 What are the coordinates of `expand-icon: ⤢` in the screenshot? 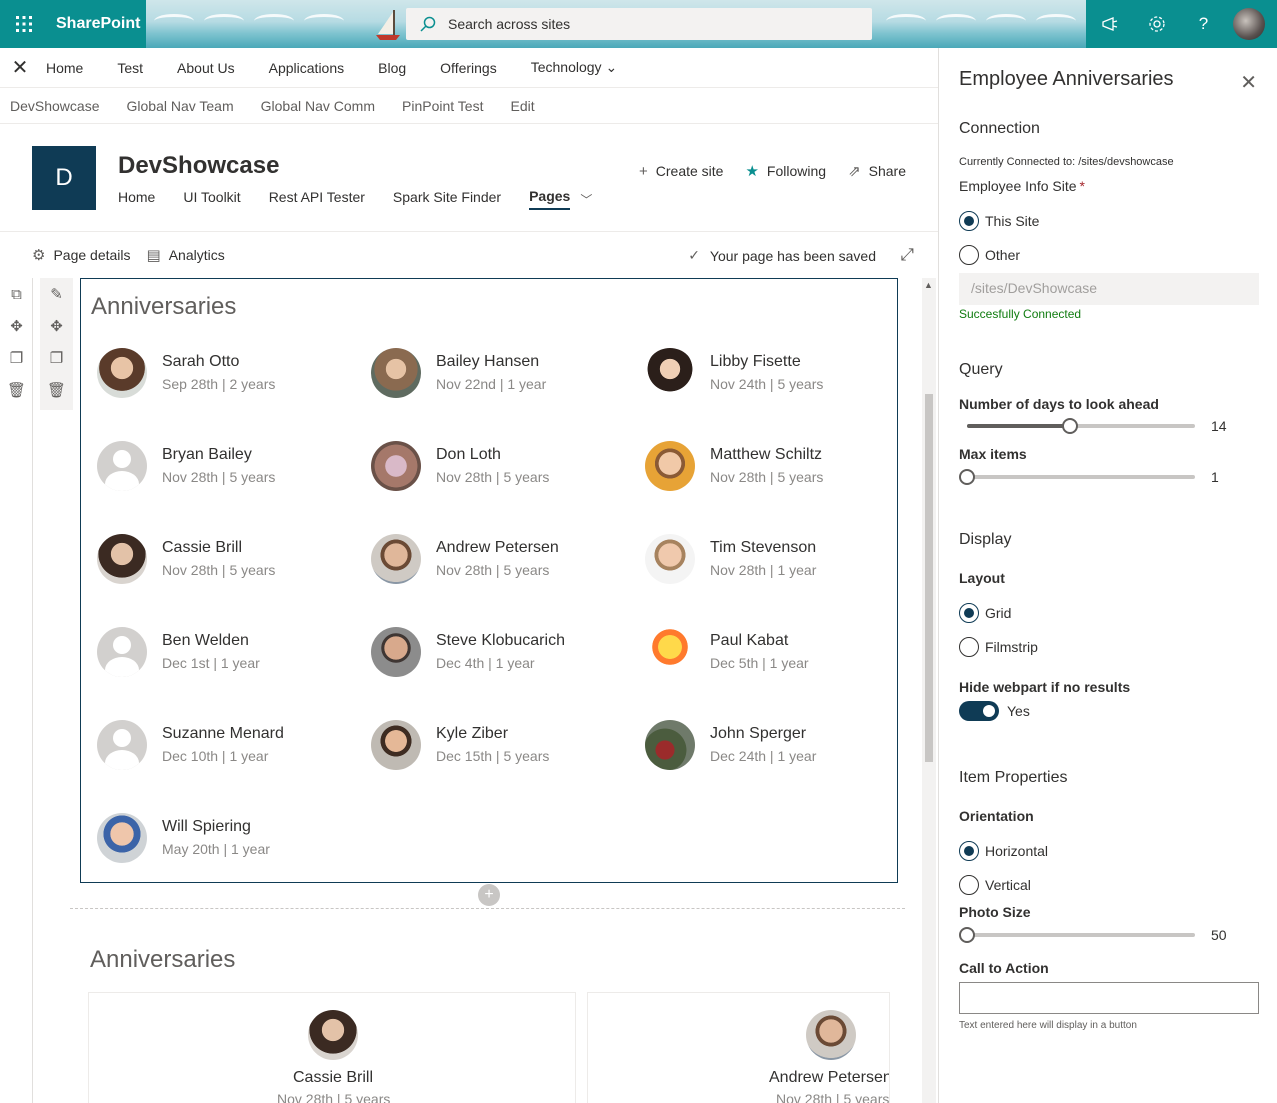 It's located at (907, 255).